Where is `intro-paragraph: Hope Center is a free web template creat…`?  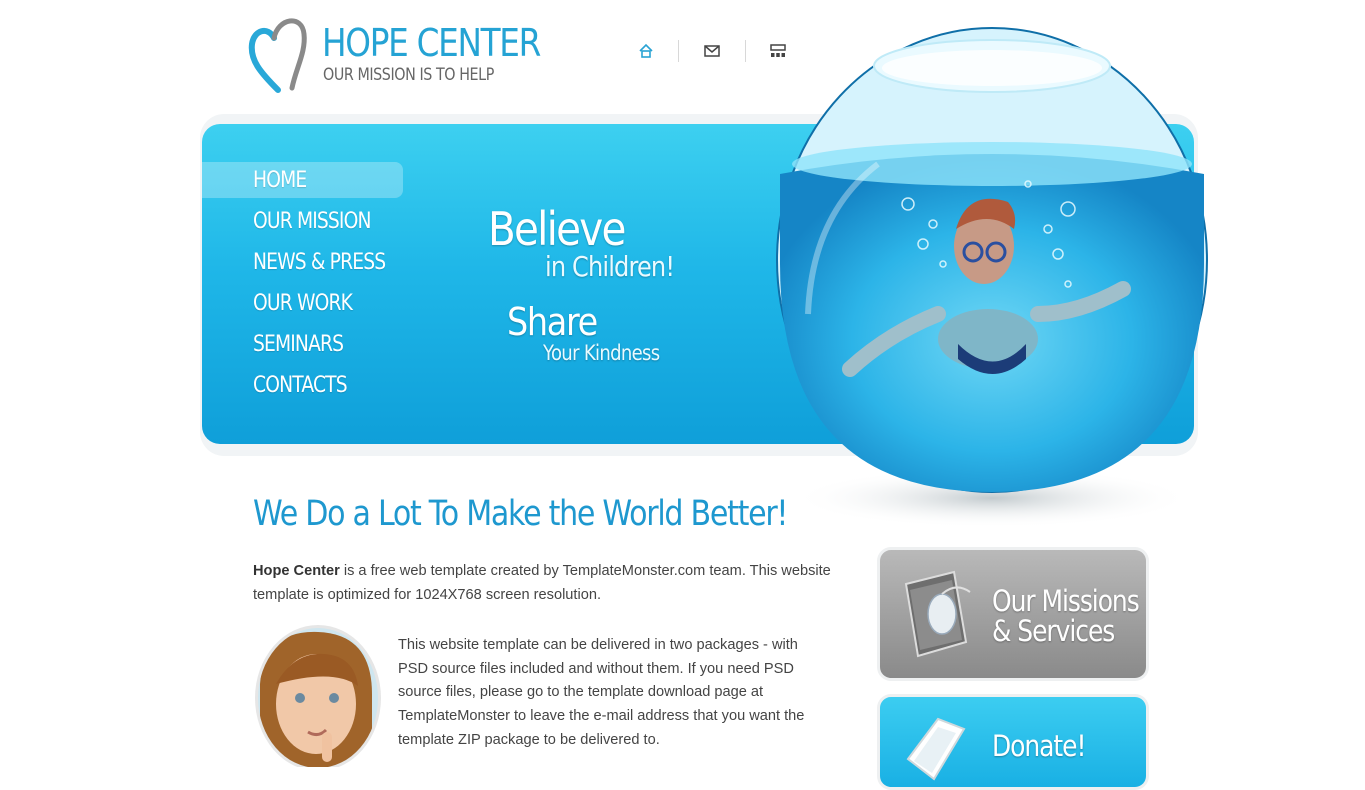
intro-paragraph: Hope Center is a free web template creat… is located at coordinates (543, 583).